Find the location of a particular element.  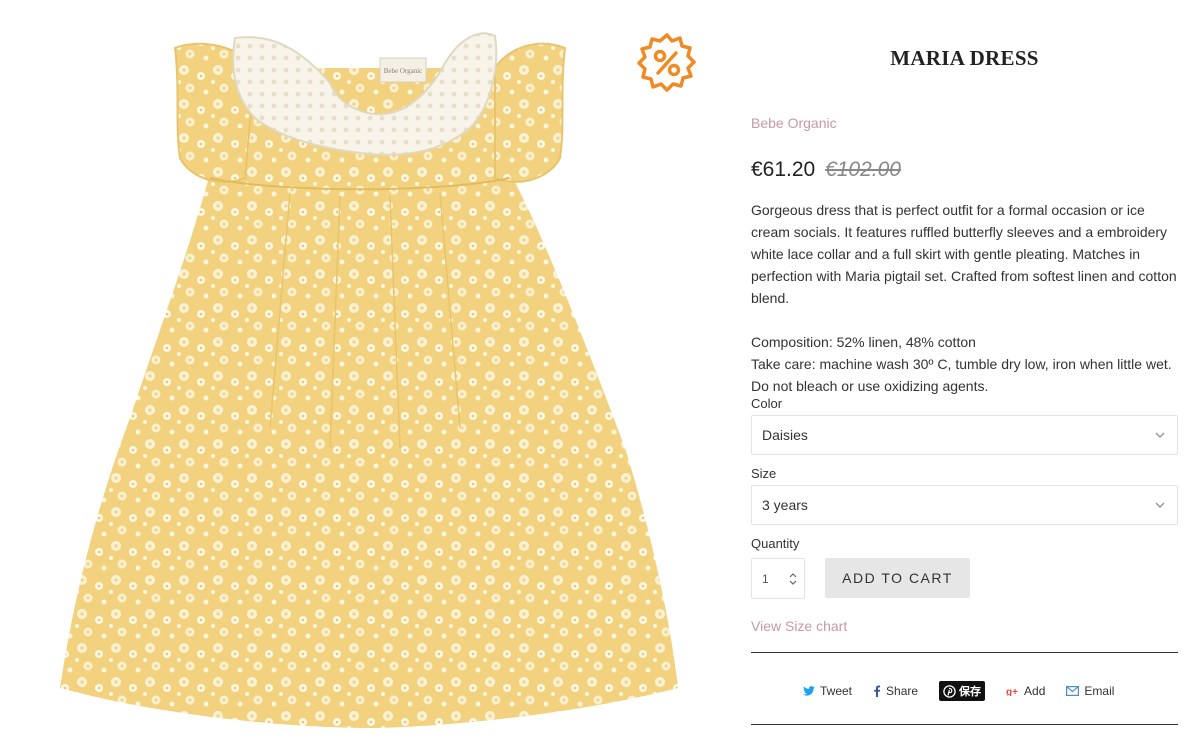

color-select: Daisies is located at coordinates (964, 435).